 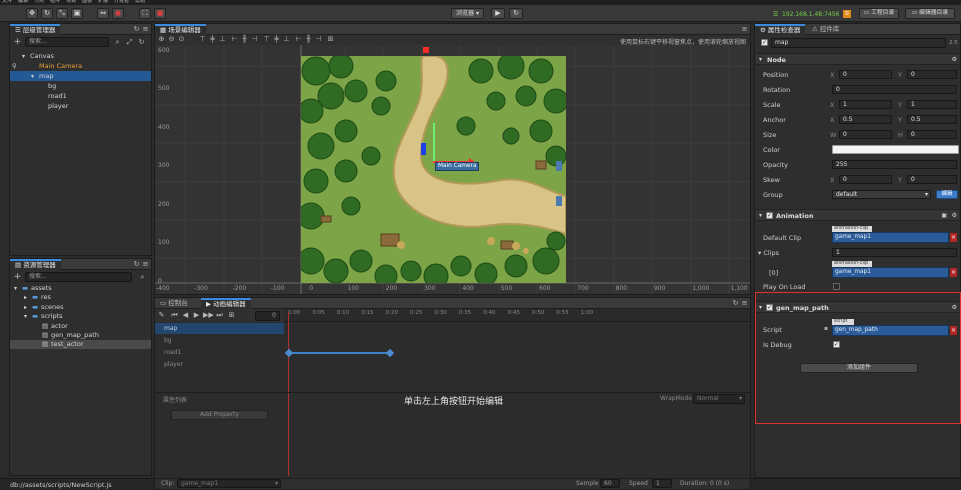 I want to click on track-map: map, so click(x=219, y=328).